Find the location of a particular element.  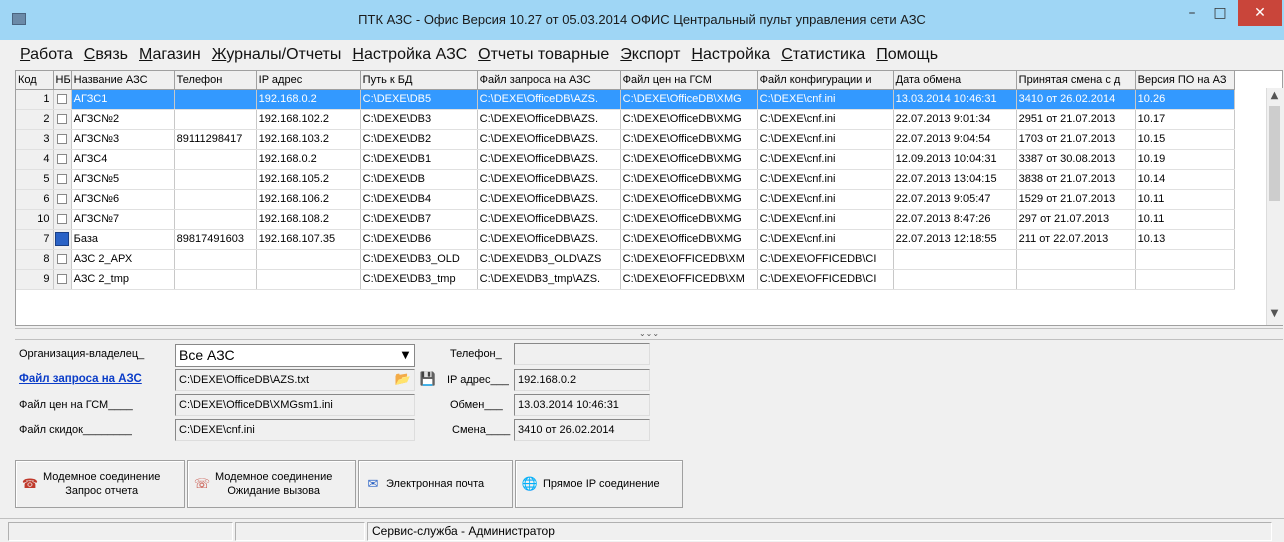

menu-work: Работа is located at coordinates (46, 55).